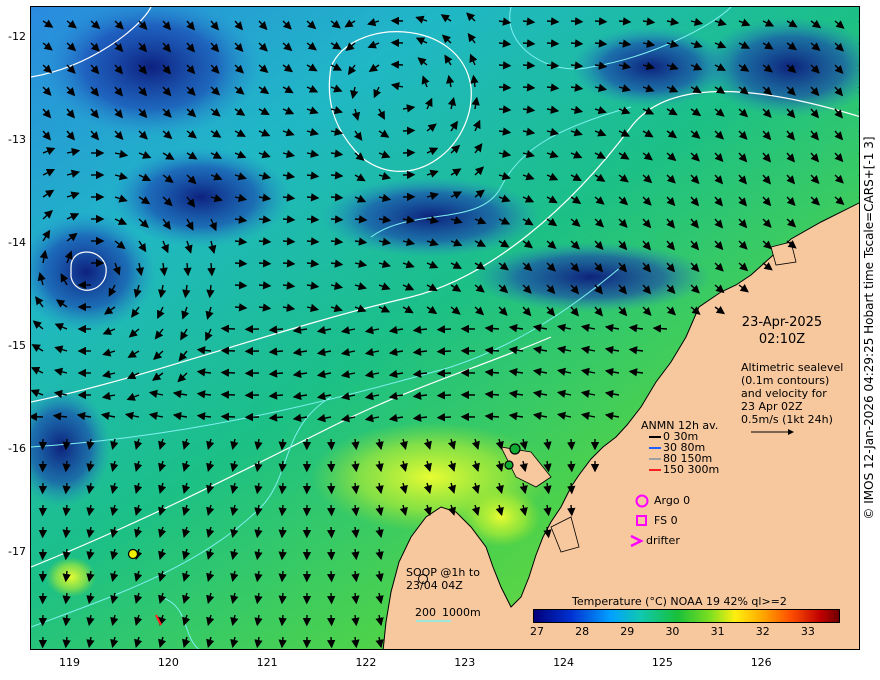 The width and height of the screenshot is (880, 680). What do you see at coordinates (663, 540) in the screenshot?
I see `drifter-legend-label: drifter` at bounding box center [663, 540].